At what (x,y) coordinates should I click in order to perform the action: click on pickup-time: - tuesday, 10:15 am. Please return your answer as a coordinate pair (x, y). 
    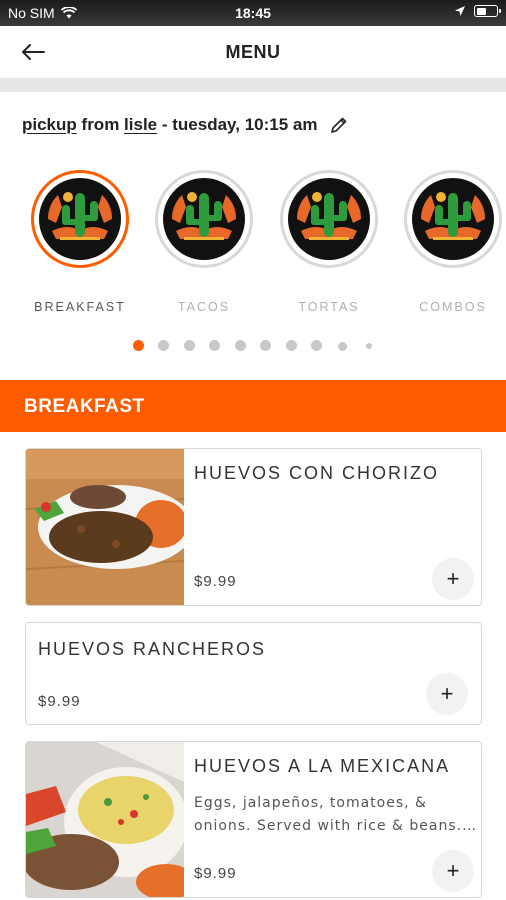
    Looking at the image, I should click on (239, 124).